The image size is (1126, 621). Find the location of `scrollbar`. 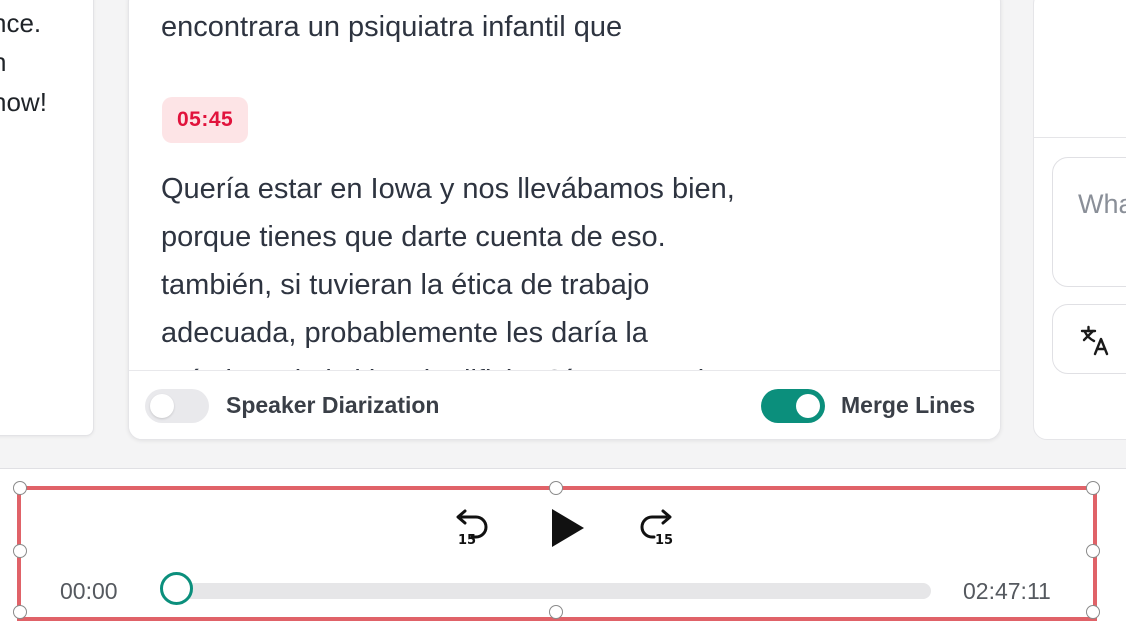

scrollbar is located at coordinates (985, 185).